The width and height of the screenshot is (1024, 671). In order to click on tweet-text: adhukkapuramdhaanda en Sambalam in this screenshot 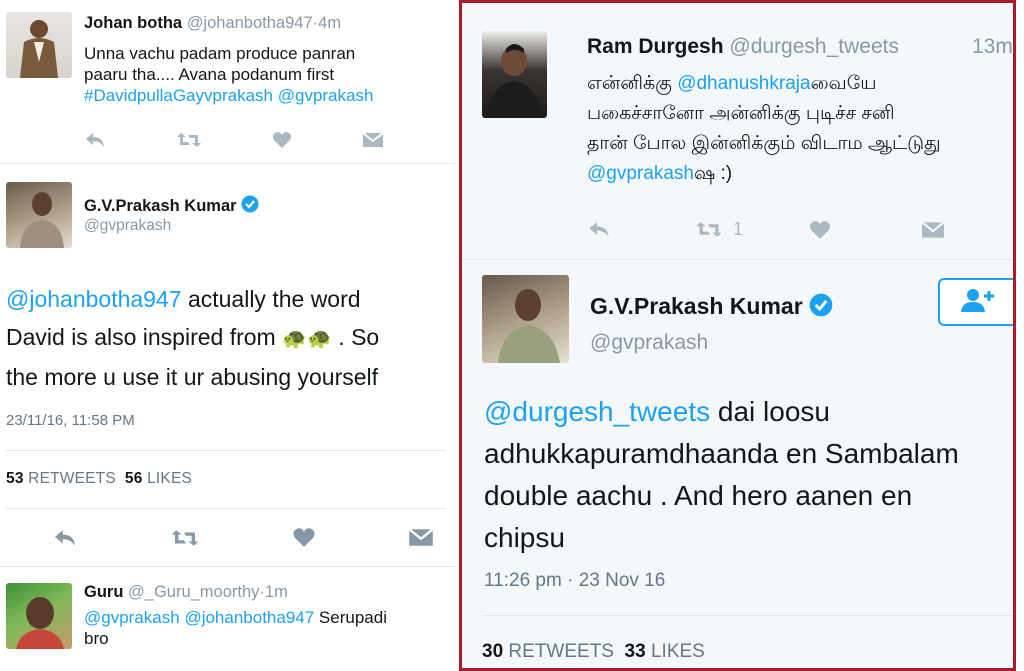, I will do `click(721, 453)`.